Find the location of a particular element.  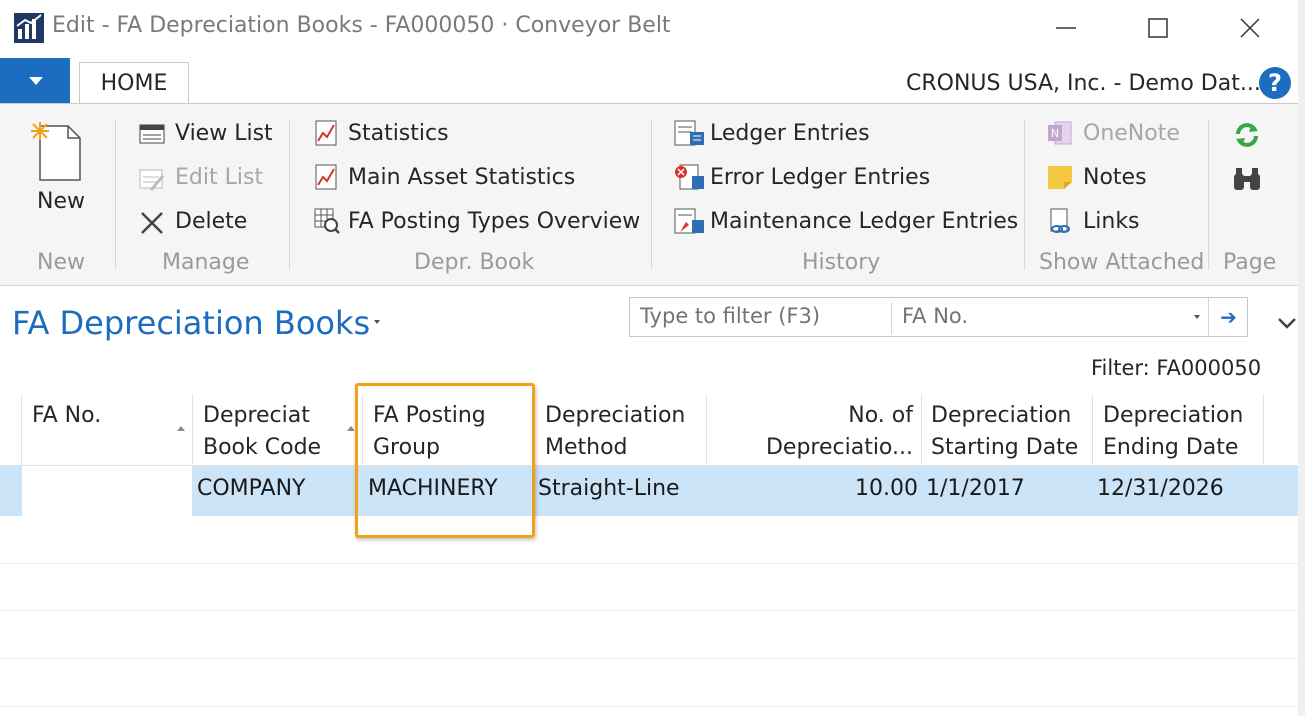

cell-depreciation-method: Straight-Line is located at coordinates (609, 489).